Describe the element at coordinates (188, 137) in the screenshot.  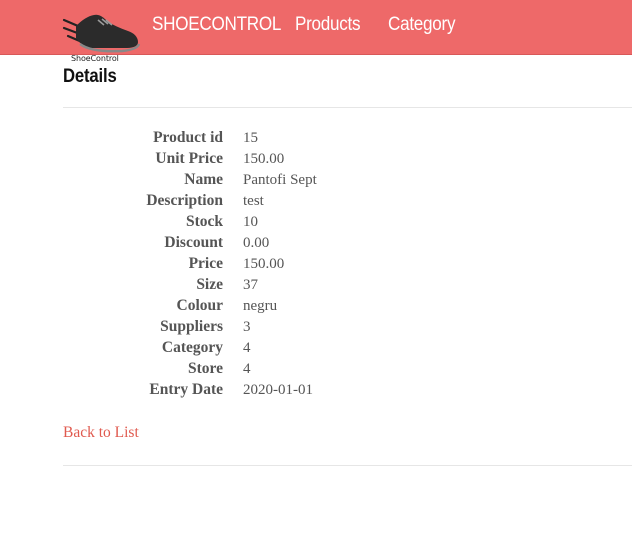
I see `detail-label: Product id` at that location.